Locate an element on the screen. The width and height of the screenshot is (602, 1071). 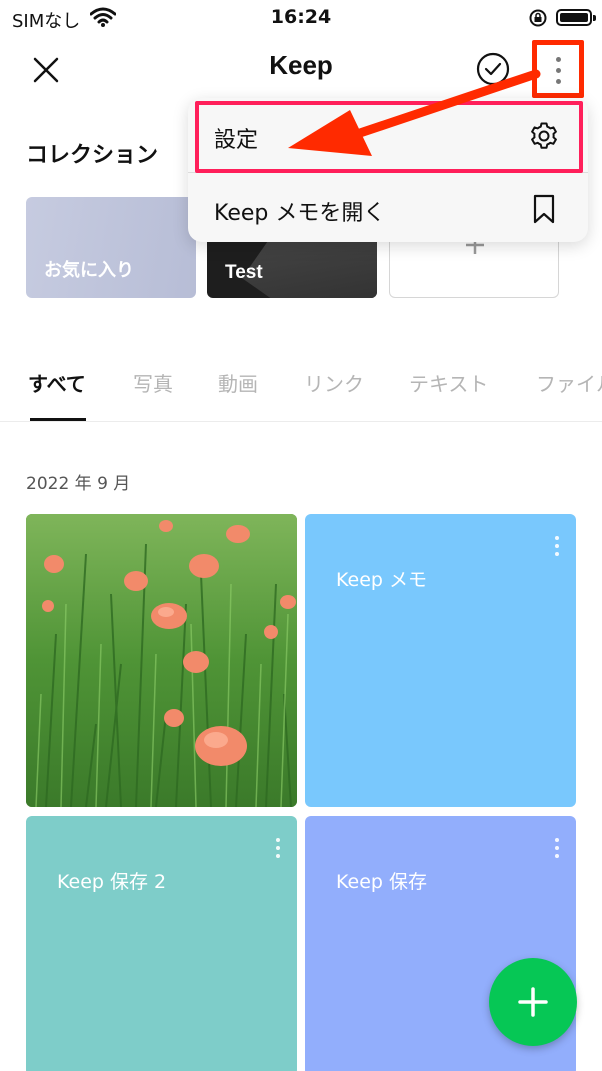
bookmark-icon is located at coordinates (544, 209).